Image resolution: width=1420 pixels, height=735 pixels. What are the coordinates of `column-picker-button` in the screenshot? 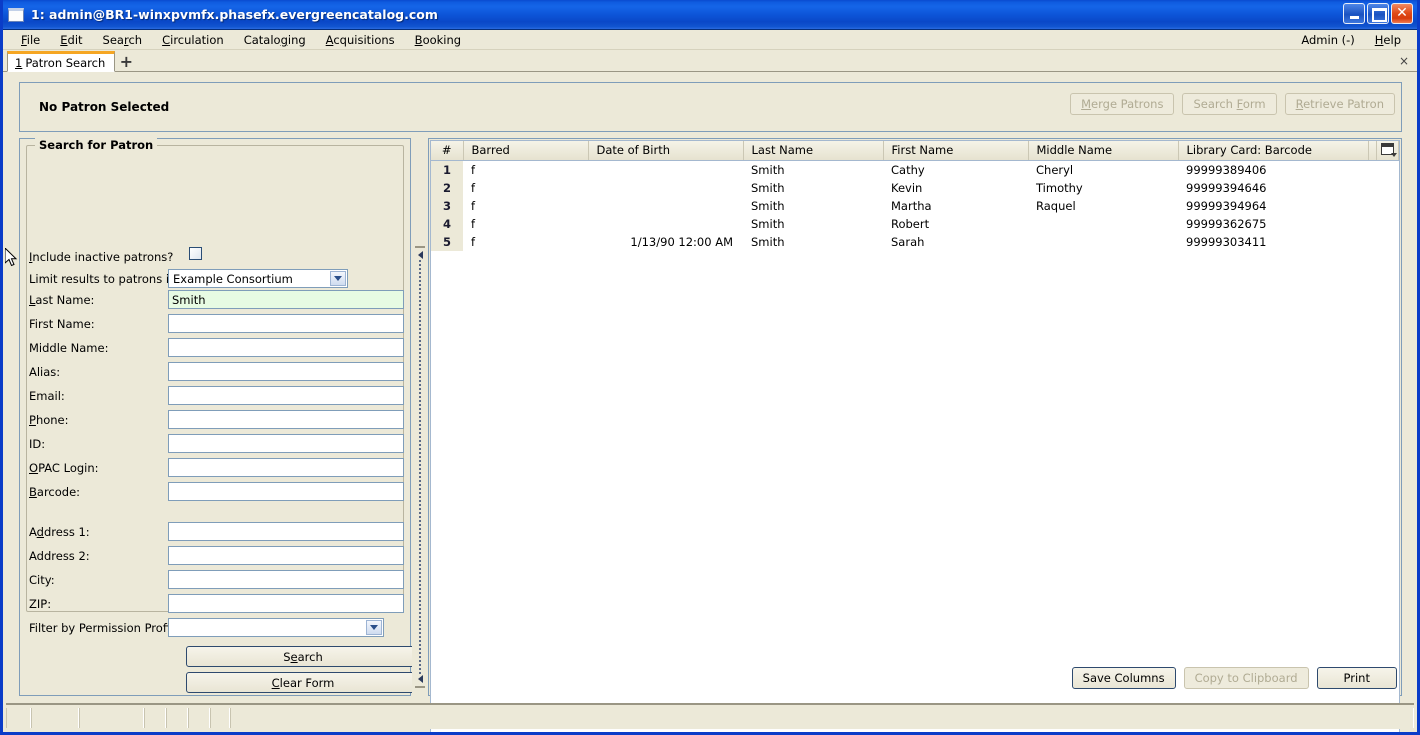 It's located at (1387, 151).